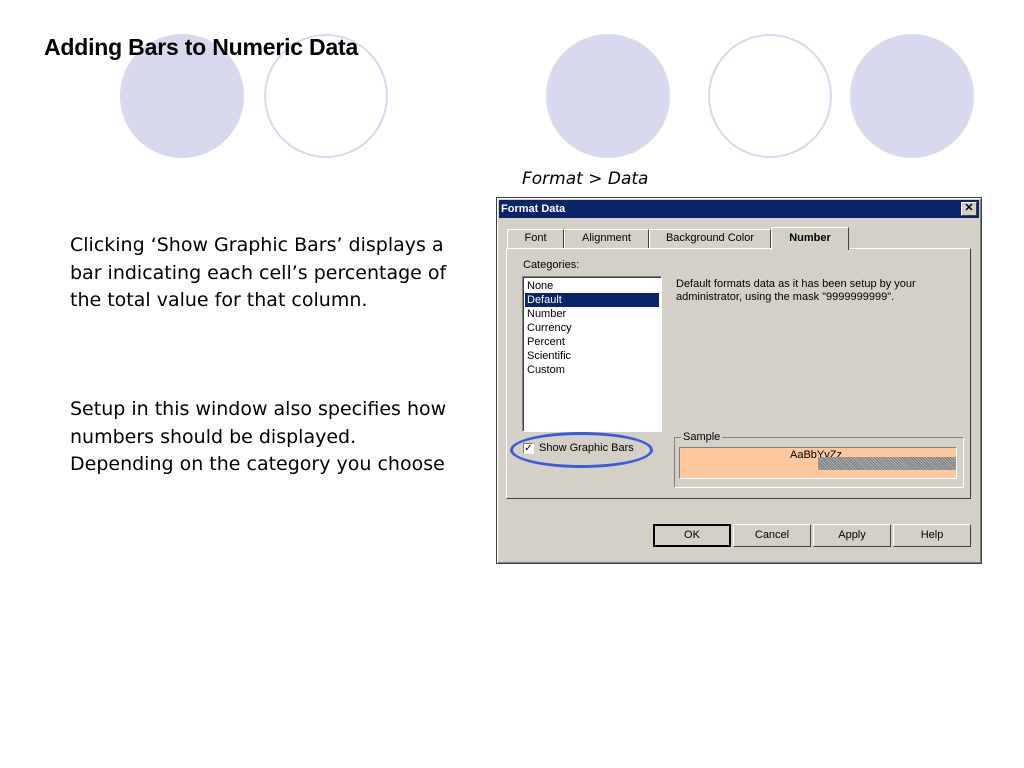 This screenshot has width=1024, height=768. I want to click on show-graphic-bars-checkbox: ✓, so click(528, 448).